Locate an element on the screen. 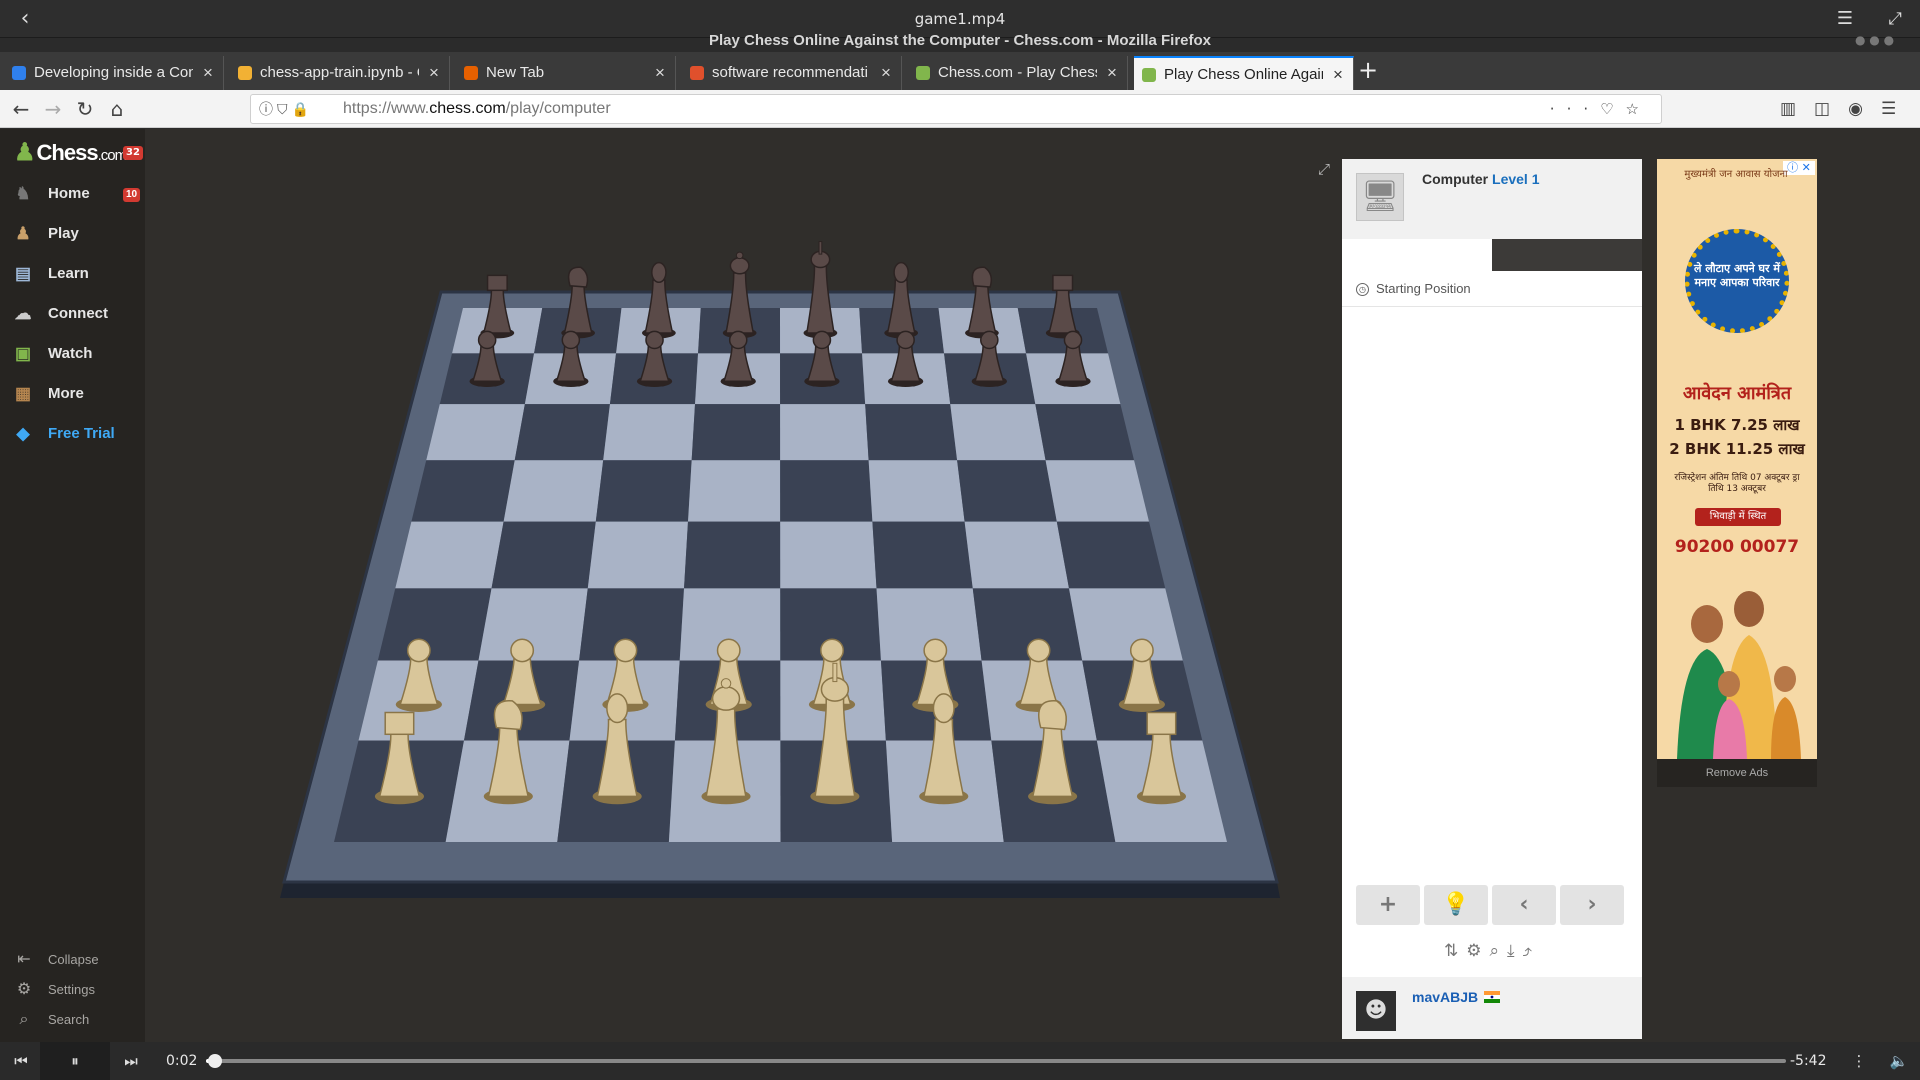  sidebar-item-learn: ▤ Learn is located at coordinates (76, 274).